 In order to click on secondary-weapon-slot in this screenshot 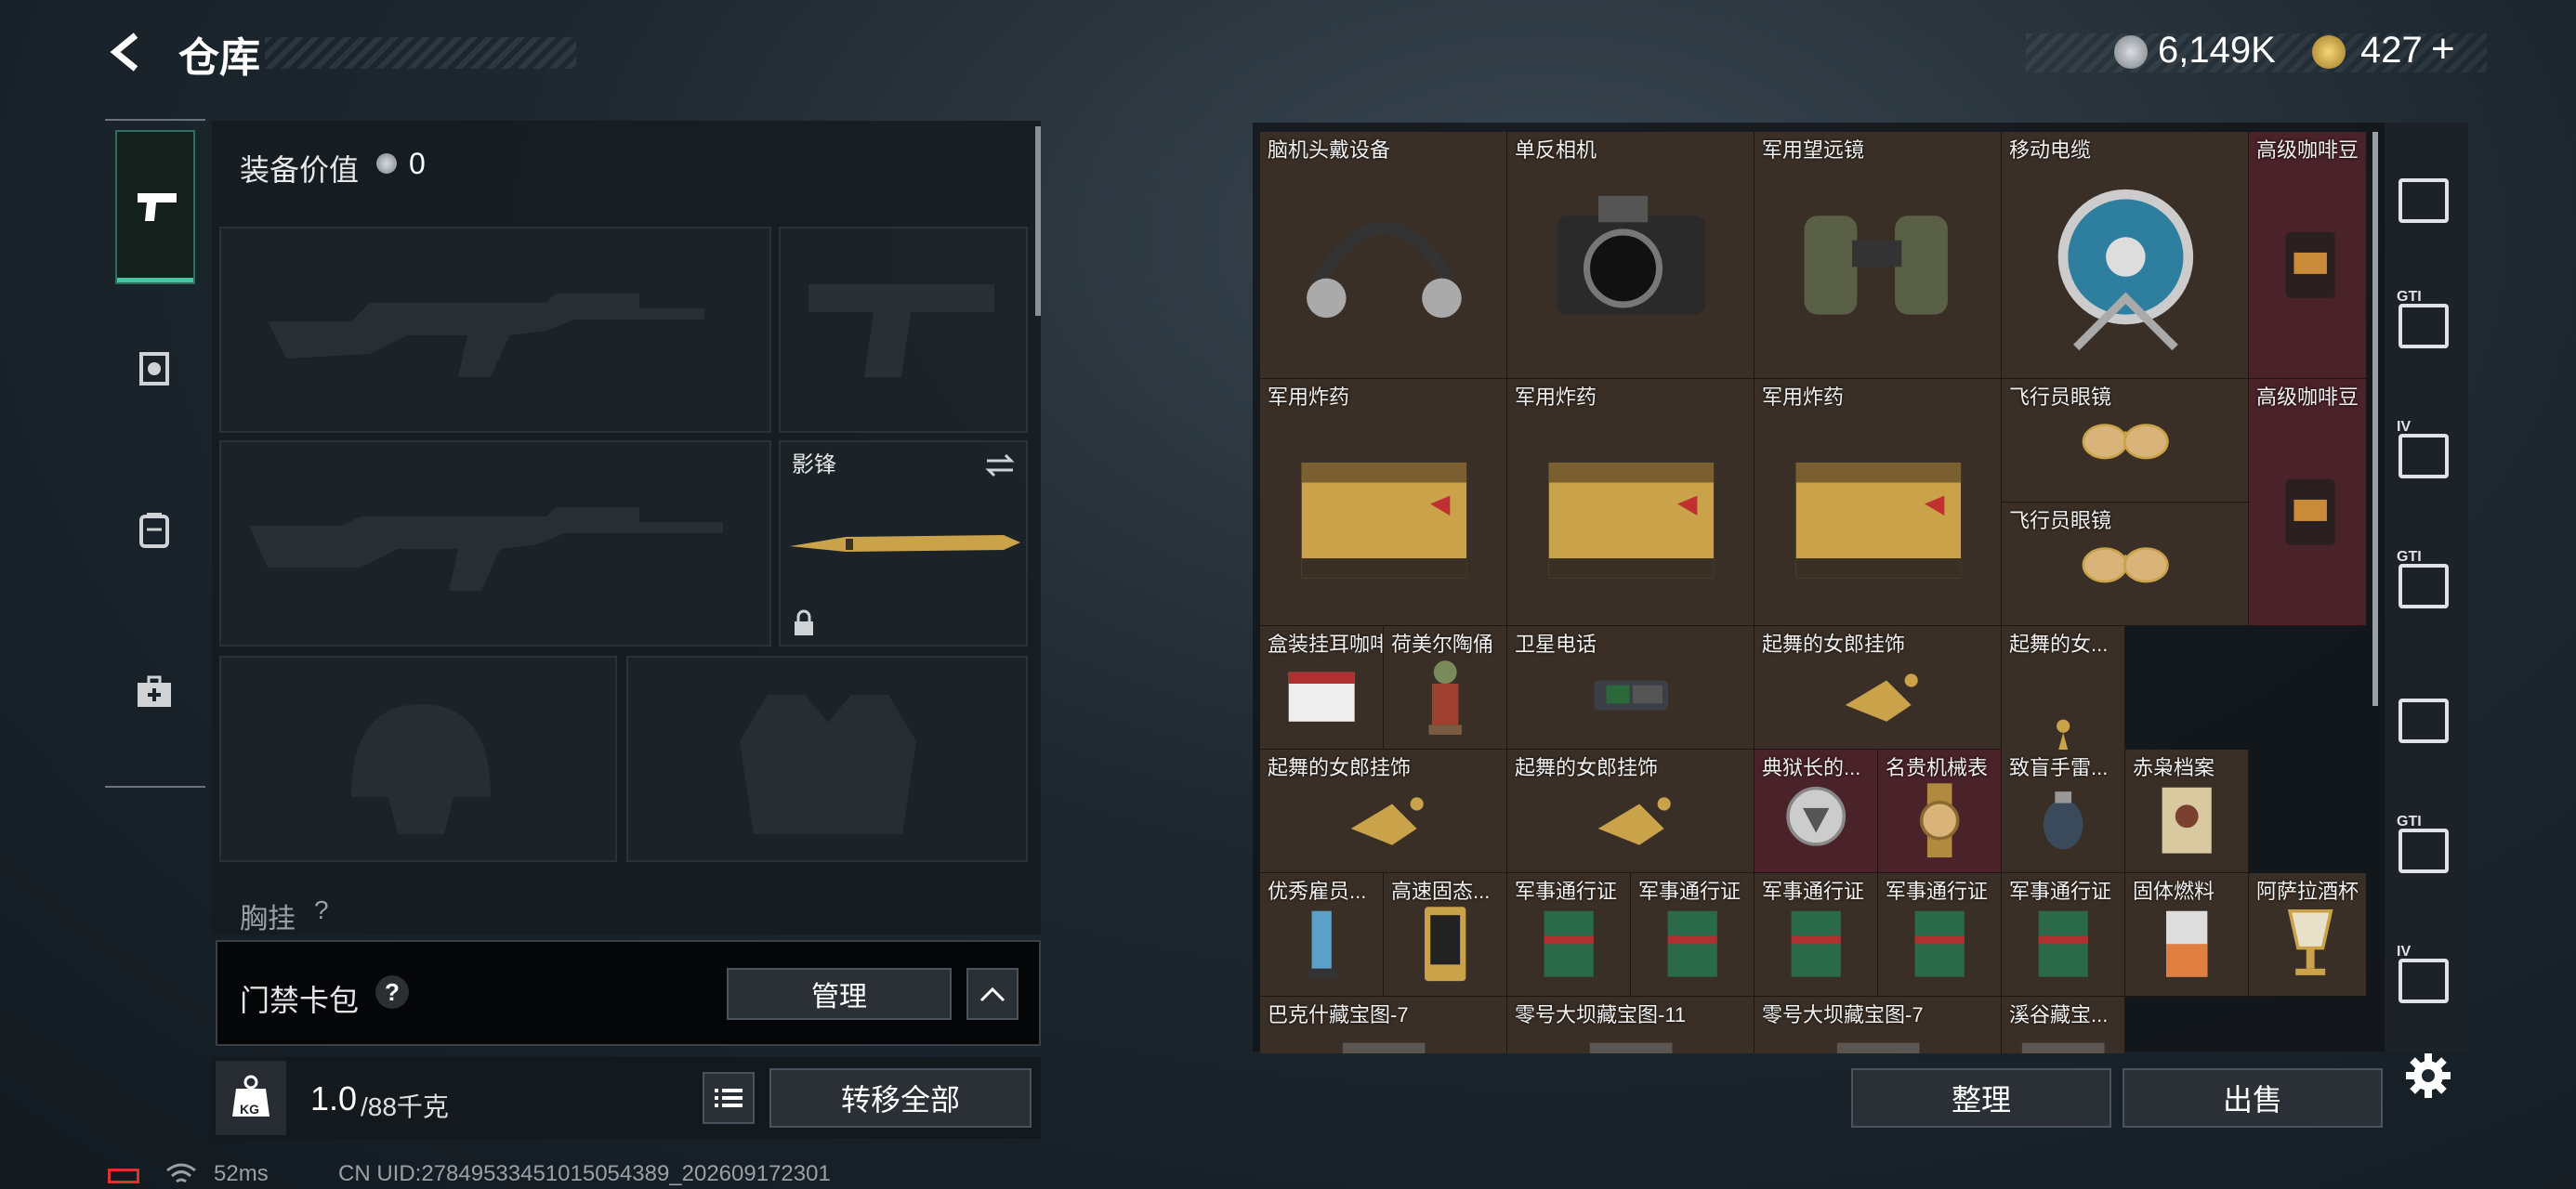, I will do `click(495, 544)`.